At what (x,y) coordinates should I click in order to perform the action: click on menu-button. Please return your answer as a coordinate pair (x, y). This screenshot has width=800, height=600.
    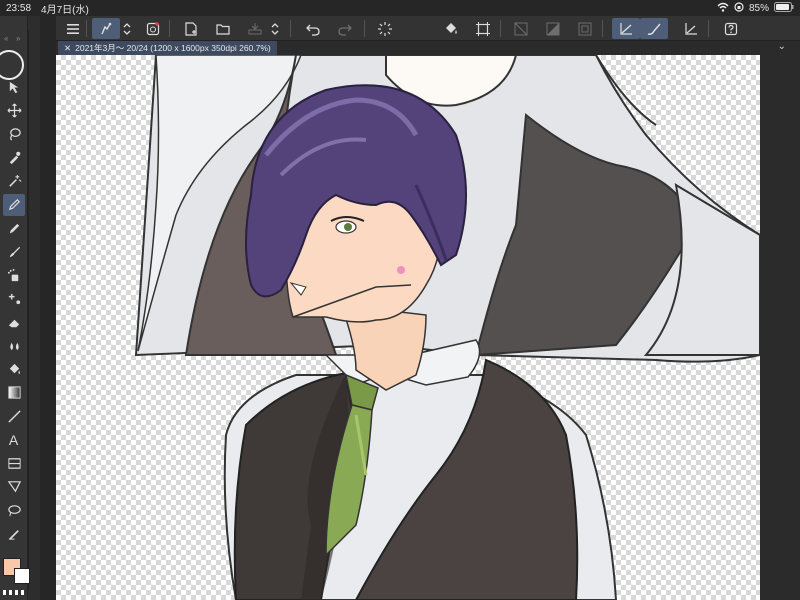
    Looking at the image, I should click on (73, 28).